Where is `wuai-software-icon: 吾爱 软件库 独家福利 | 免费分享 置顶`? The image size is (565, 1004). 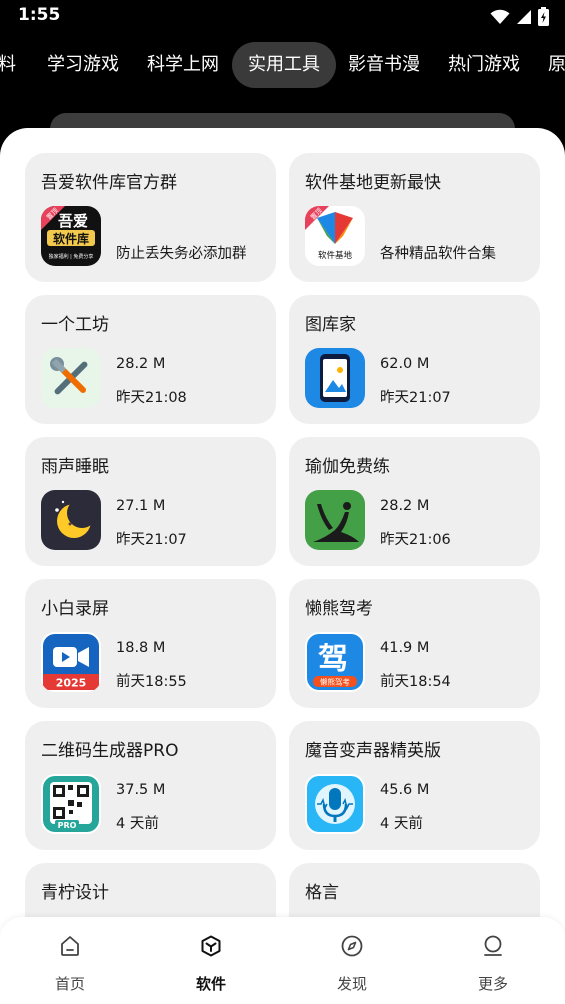
wuai-software-icon: 吾爱 软件库 独家福利 | 免费分享 置顶 is located at coordinates (71, 236).